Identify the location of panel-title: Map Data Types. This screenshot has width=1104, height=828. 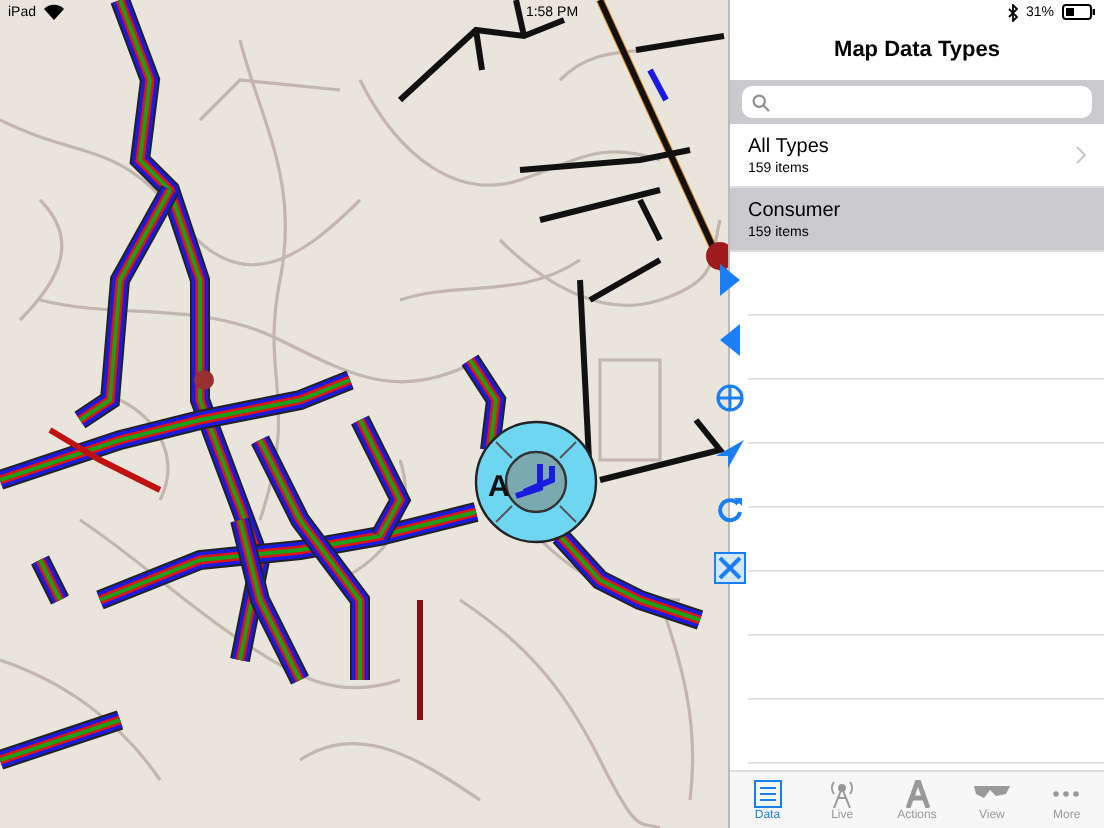
(917, 50).